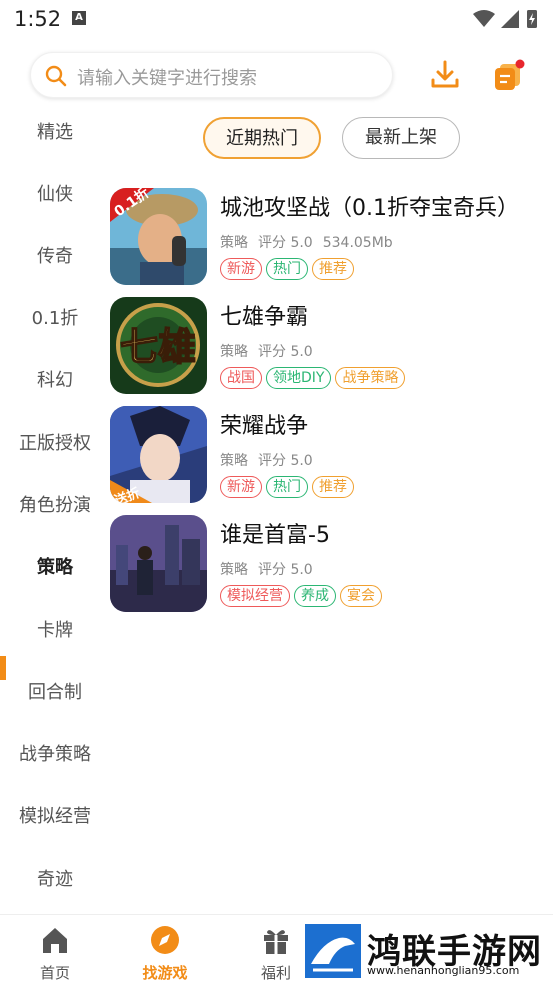  I want to click on home-icon, so click(55, 940).